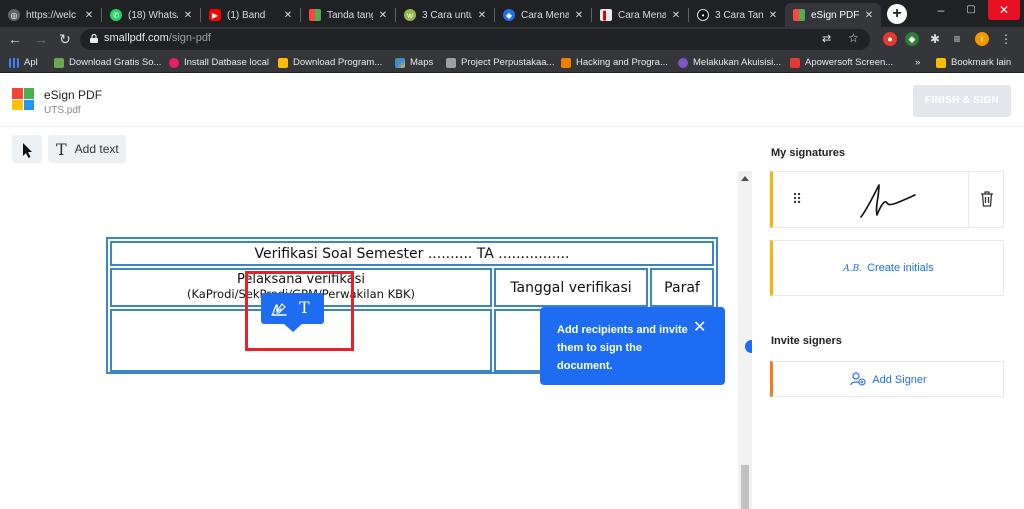 This screenshot has width=1024, height=509. I want to click on apps-icon, so click(14, 62).